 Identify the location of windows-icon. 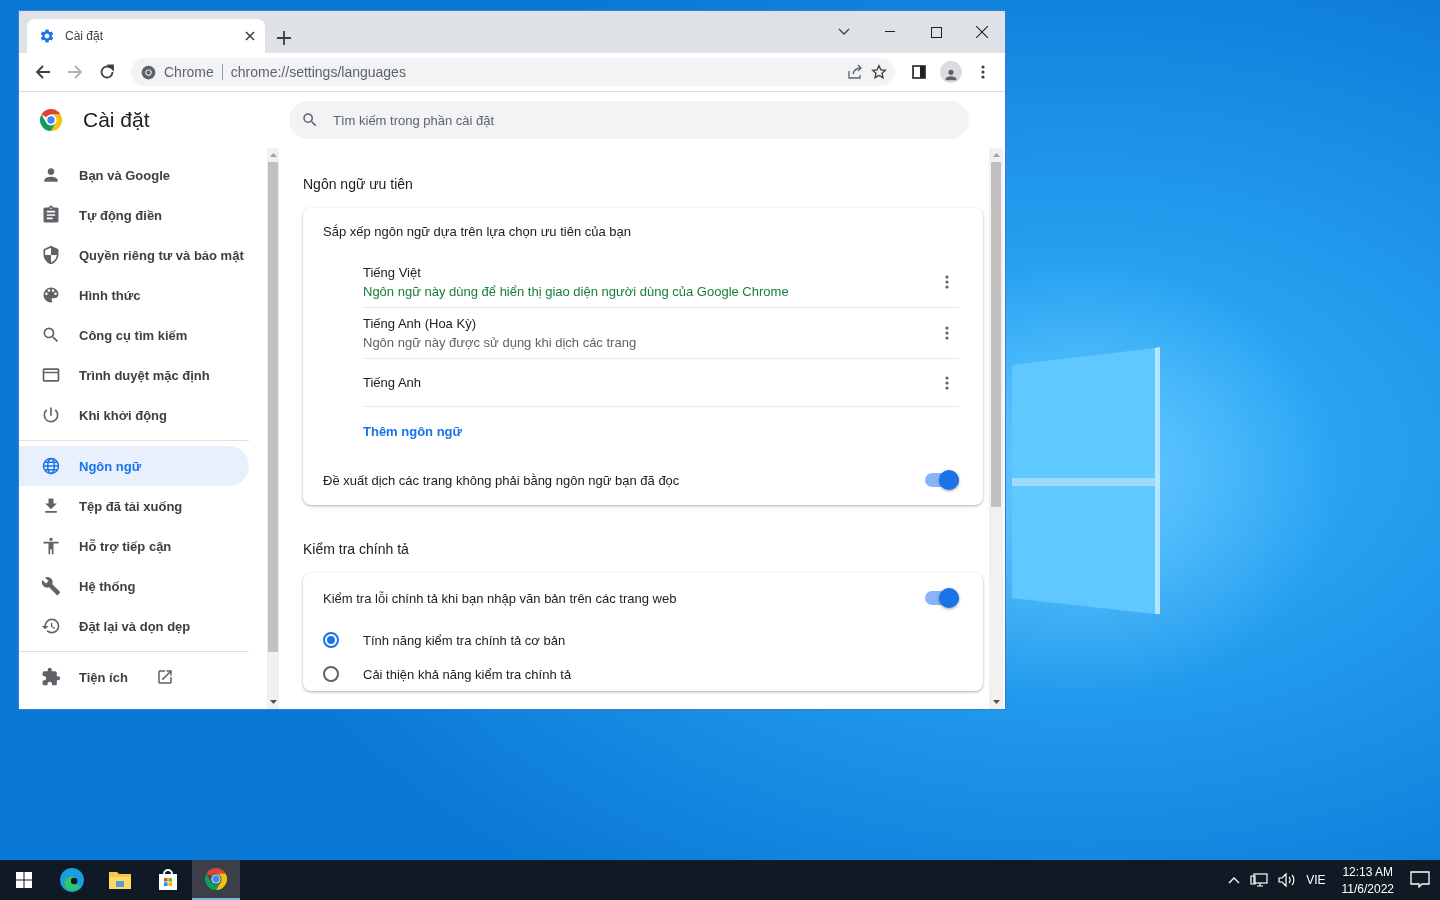
(24, 880).